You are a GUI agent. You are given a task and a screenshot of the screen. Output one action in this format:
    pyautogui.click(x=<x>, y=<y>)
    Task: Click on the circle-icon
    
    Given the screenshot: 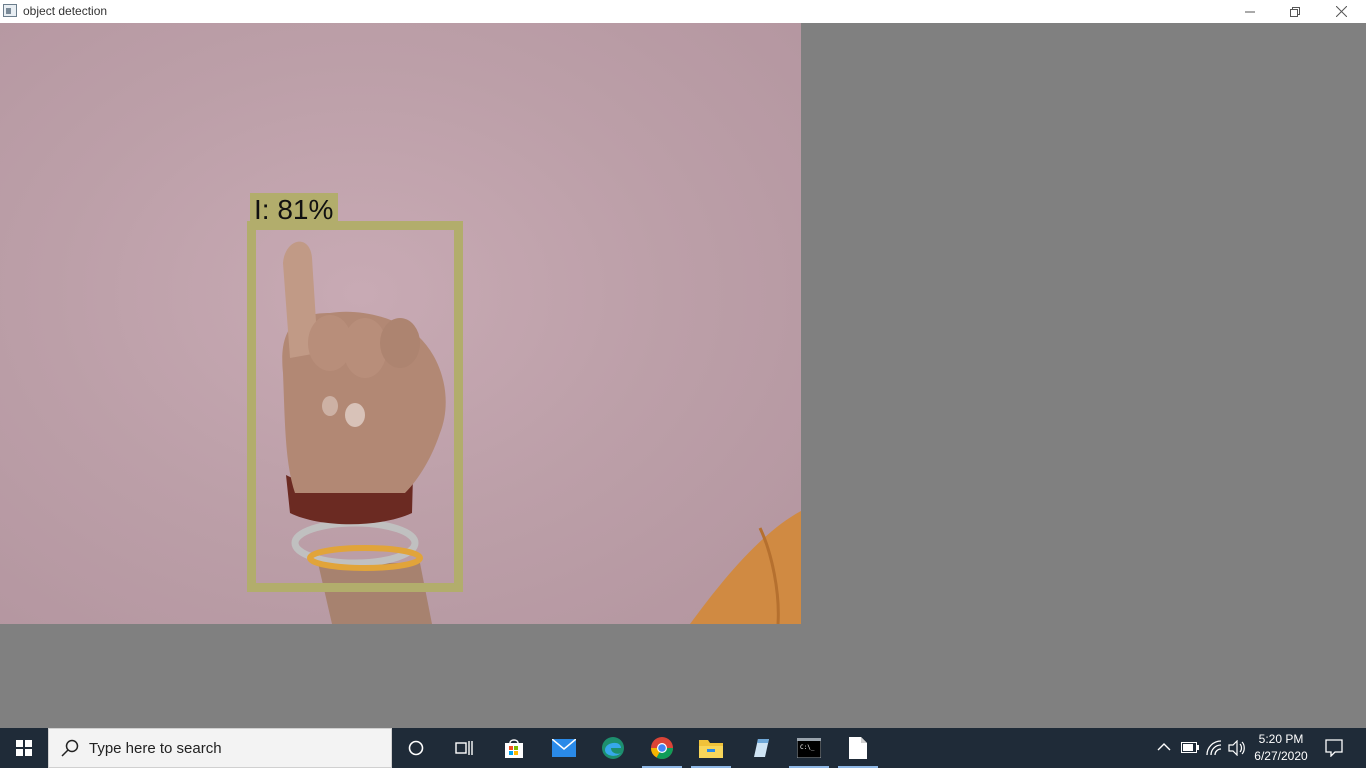 What is the action you would take?
    pyautogui.click(x=416, y=748)
    